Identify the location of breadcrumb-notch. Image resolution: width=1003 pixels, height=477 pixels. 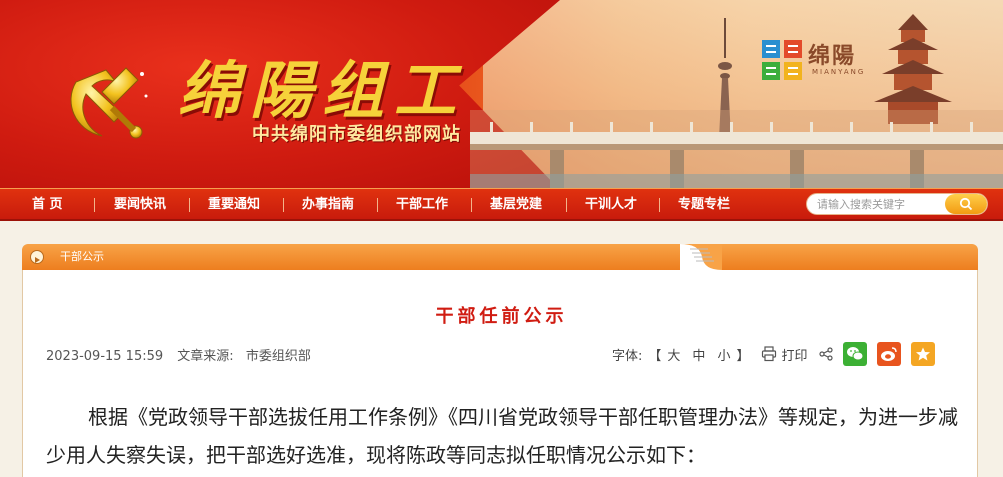
(701, 257).